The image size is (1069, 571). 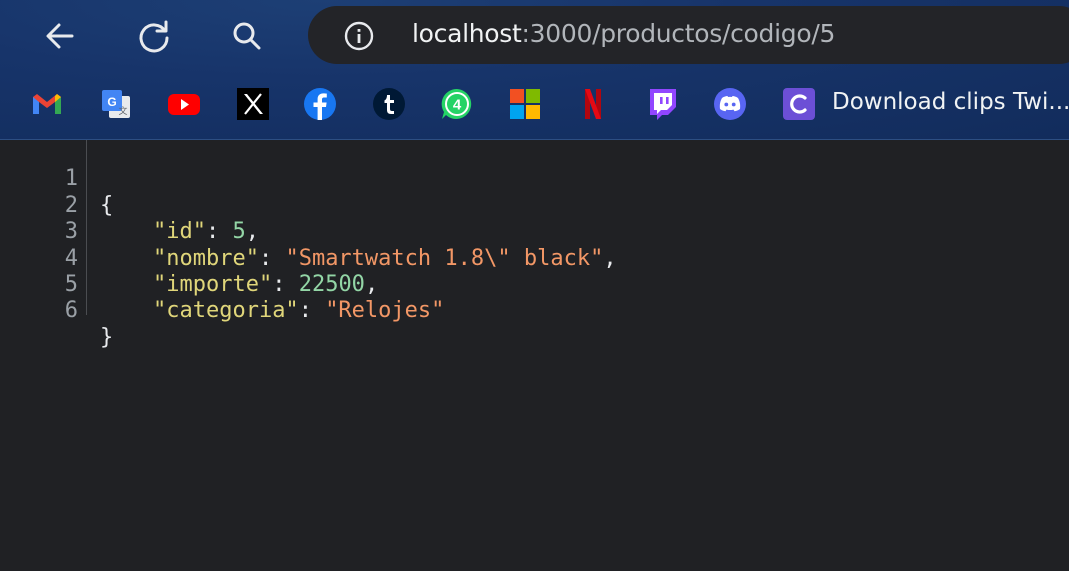 What do you see at coordinates (239, 232) in the screenshot?
I see `json-value: 5` at bounding box center [239, 232].